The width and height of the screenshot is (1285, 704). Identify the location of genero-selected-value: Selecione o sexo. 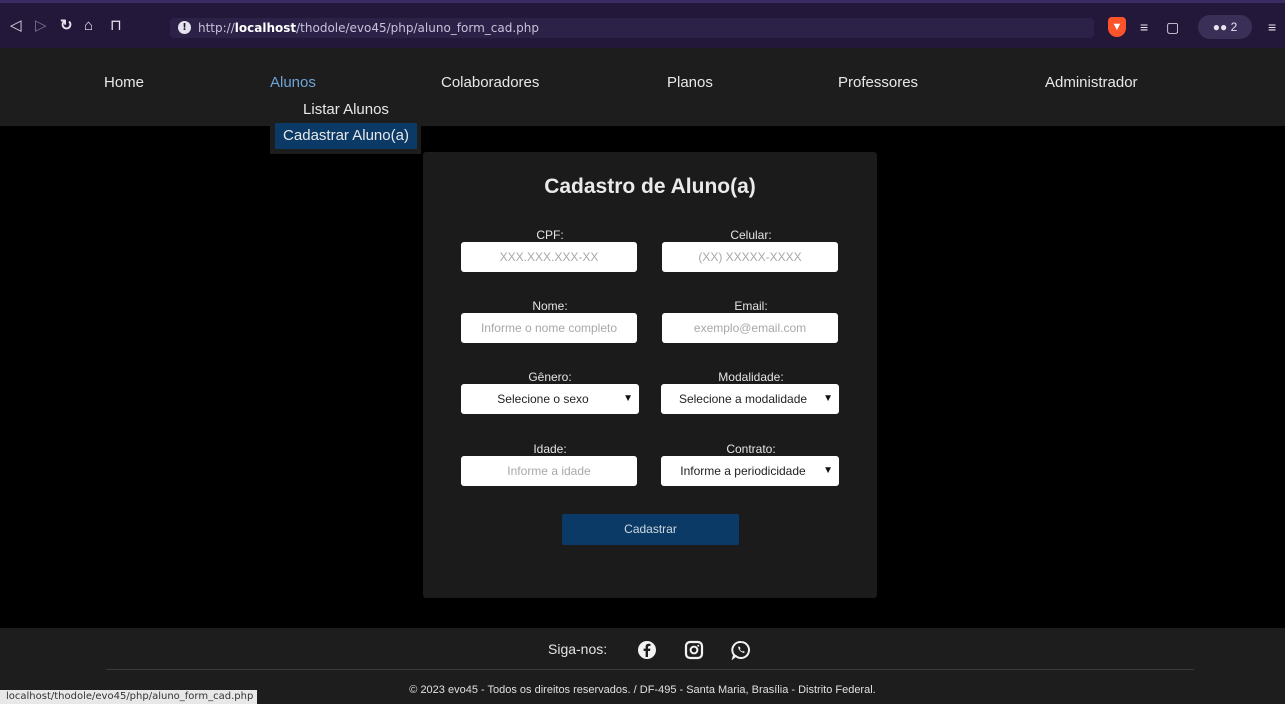
(543, 399).